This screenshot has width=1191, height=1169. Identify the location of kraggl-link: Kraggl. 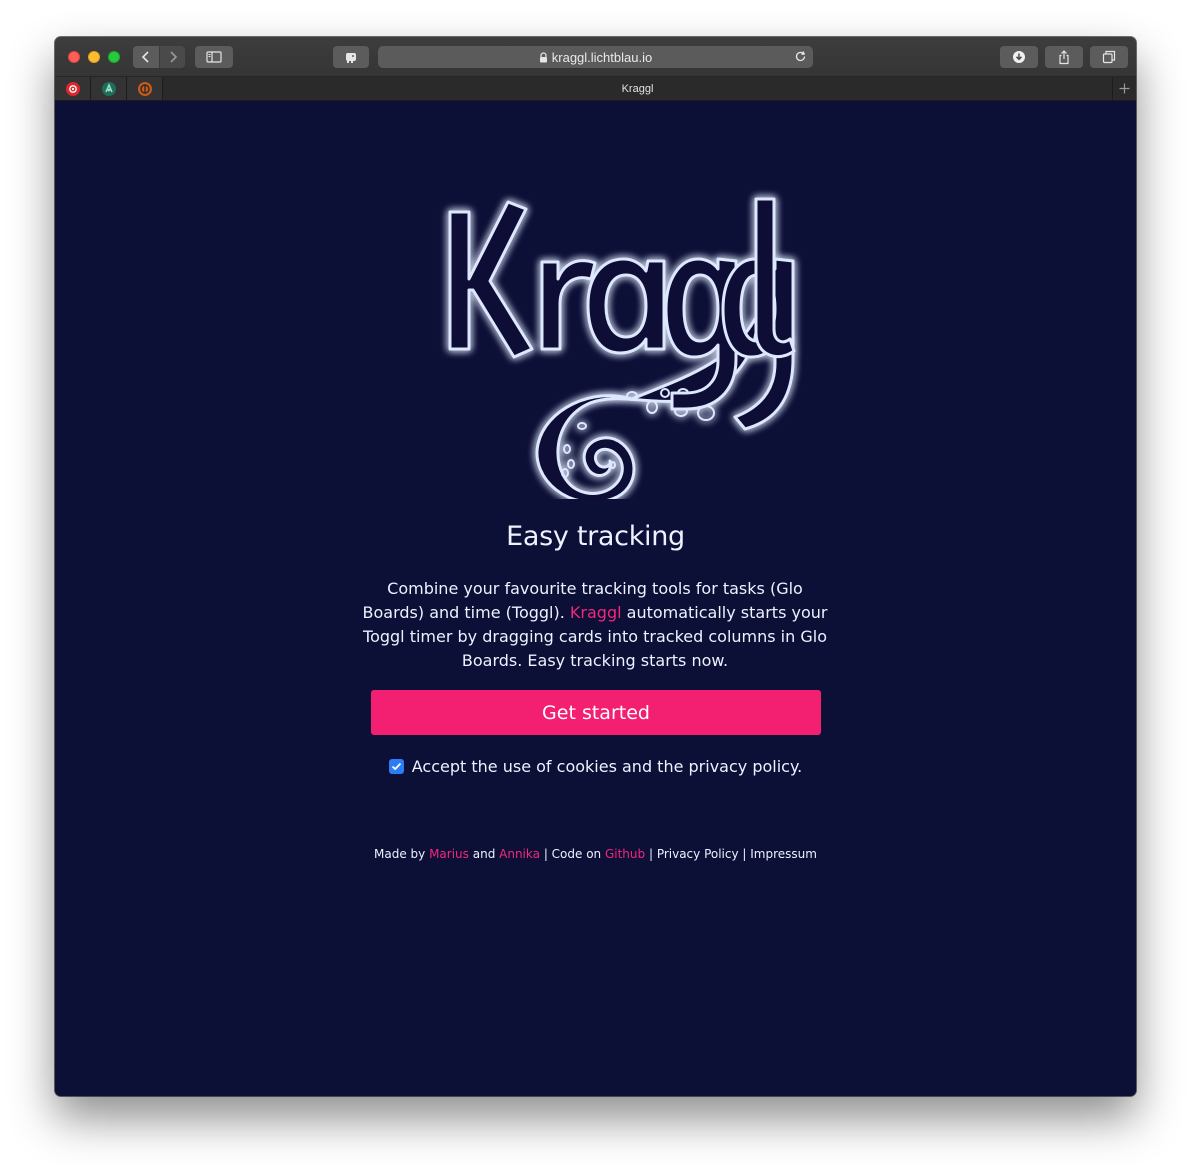
(596, 612).